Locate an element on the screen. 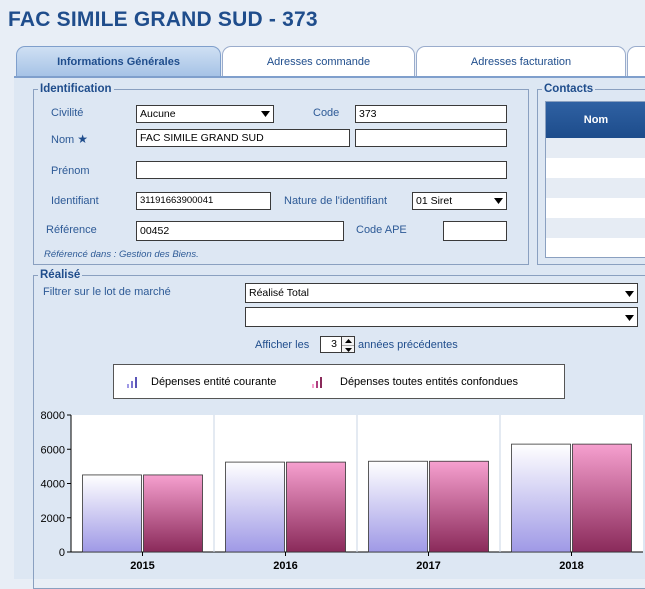 The height and width of the screenshot is (589, 645). tab-more is located at coordinates (636, 61).